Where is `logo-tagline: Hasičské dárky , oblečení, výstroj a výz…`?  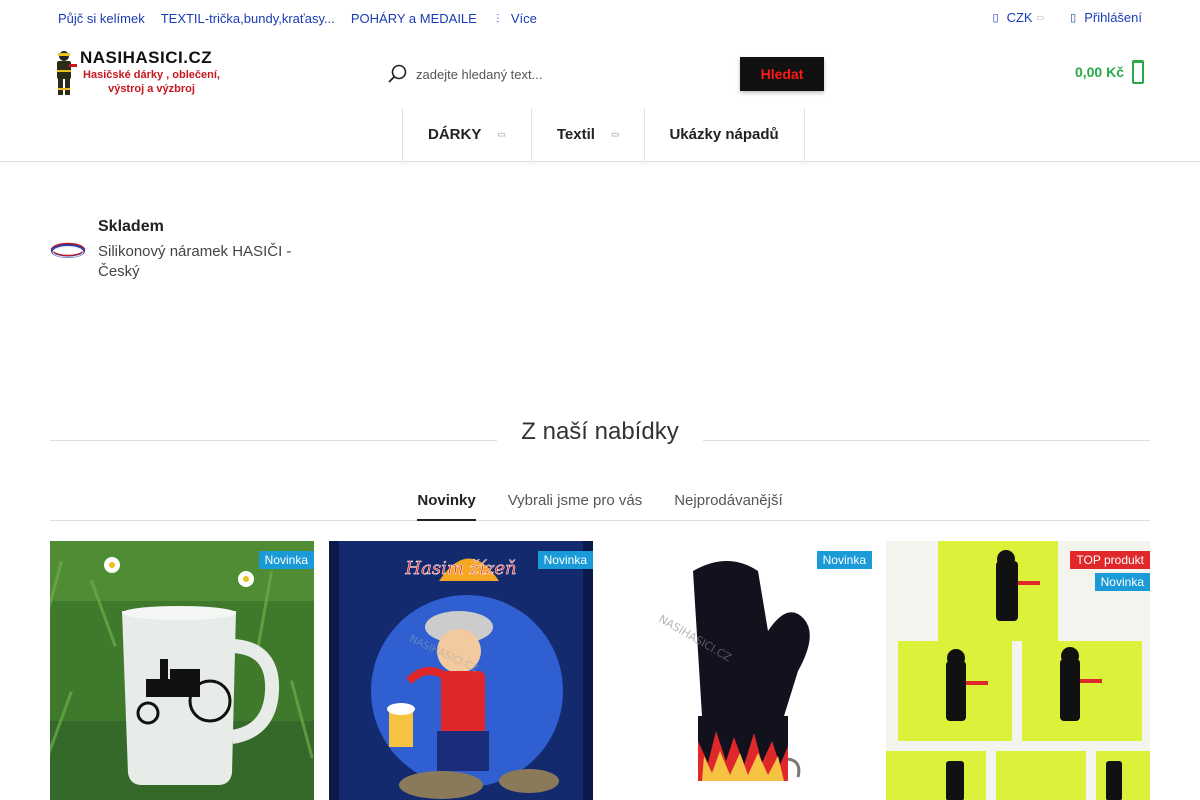 logo-tagline: Hasičské dárky , oblečení, výstroj a výz… is located at coordinates (151, 82).